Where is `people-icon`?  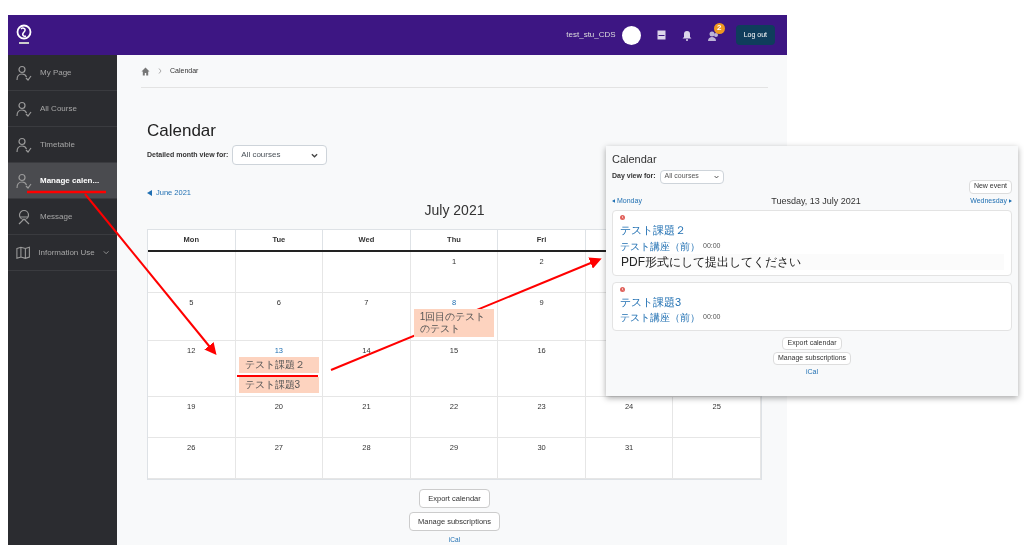 people-icon is located at coordinates (713, 35).